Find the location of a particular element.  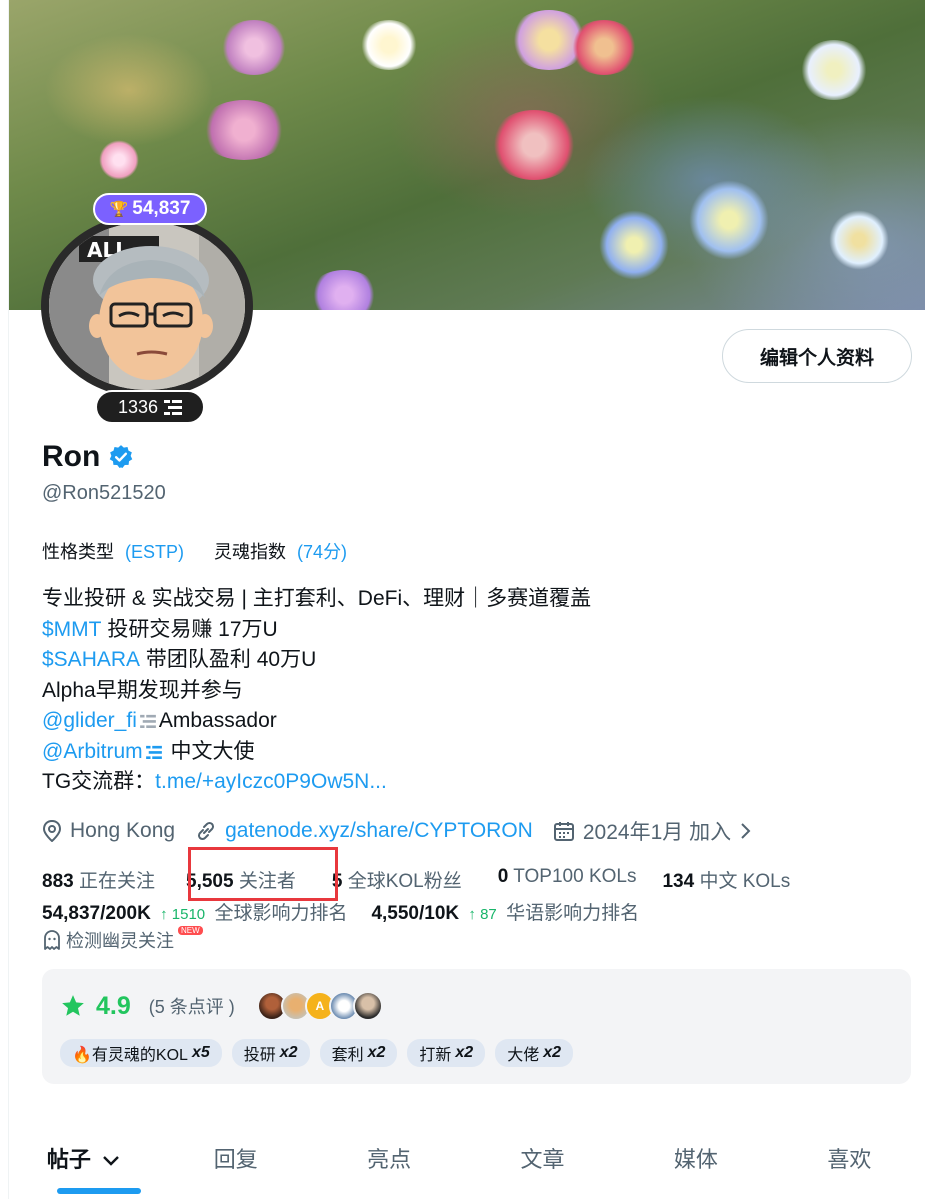

join-date-text: 2024年1月 加入 is located at coordinates (657, 832).